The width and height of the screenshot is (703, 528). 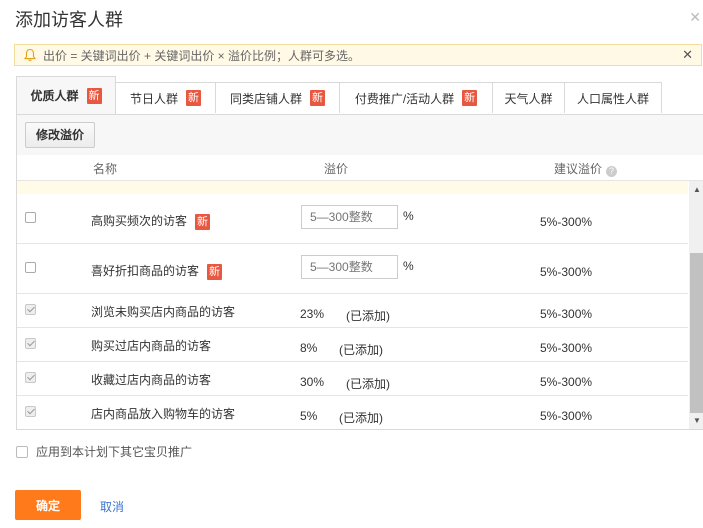 I want to click on tab-paid-promo-crowd: 付费推广/活动人群 新, so click(x=416, y=97).